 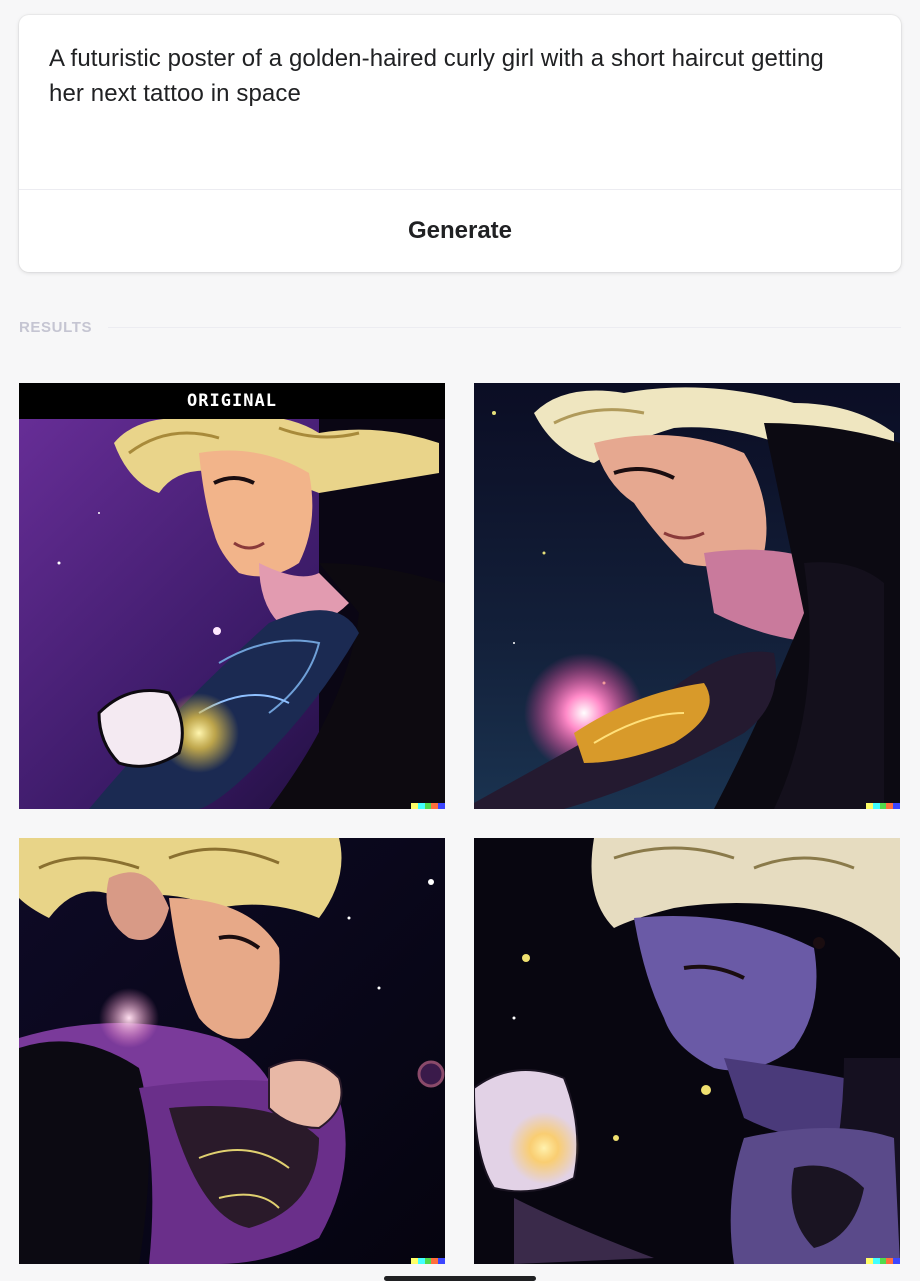 What do you see at coordinates (504, 327) in the screenshot?
I see `results-divider` at bounding box center [504, 327].